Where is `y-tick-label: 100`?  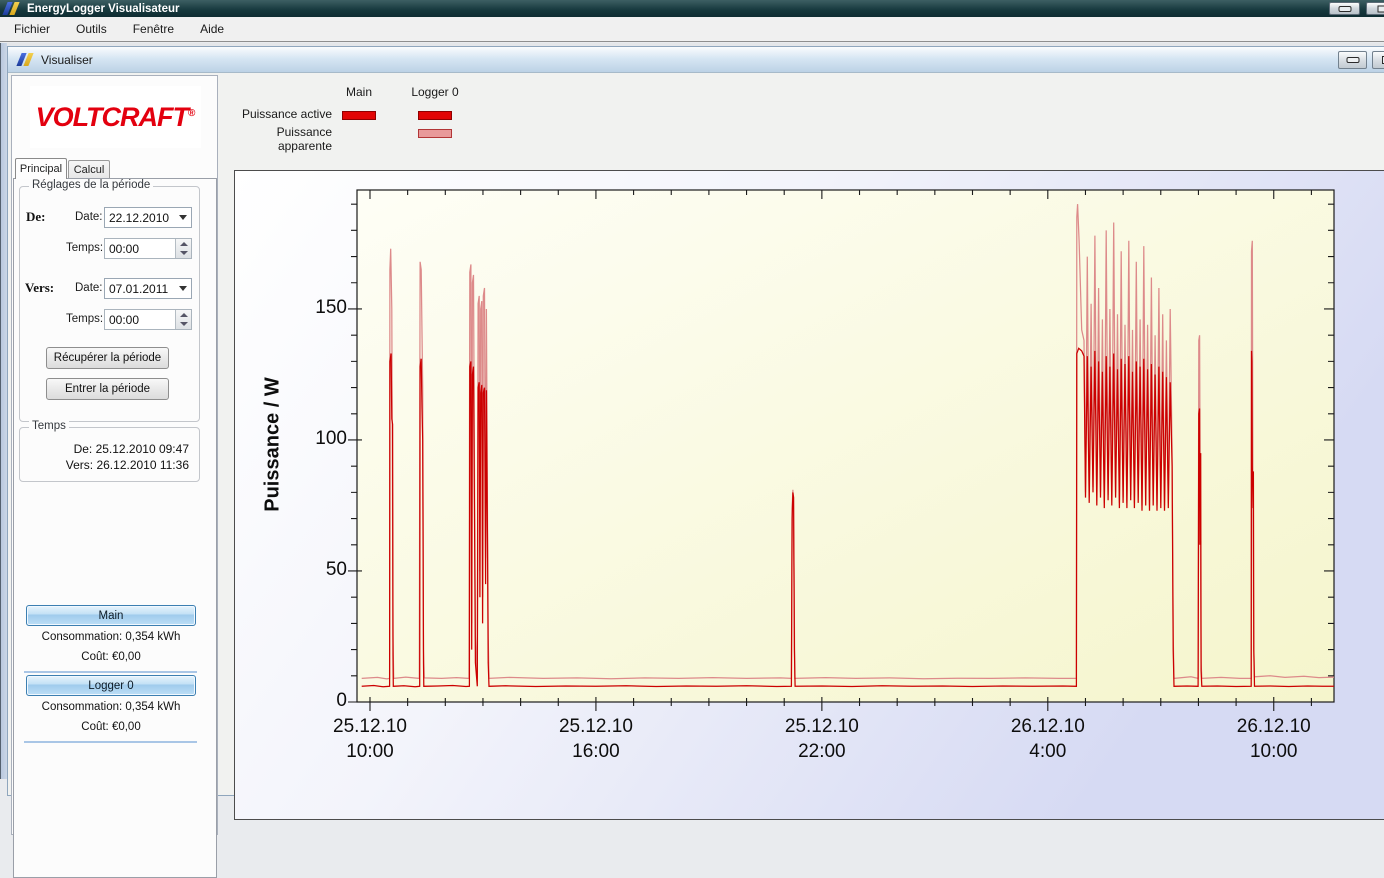 y-tick-label: 100 is located at coordinates (308, 439).